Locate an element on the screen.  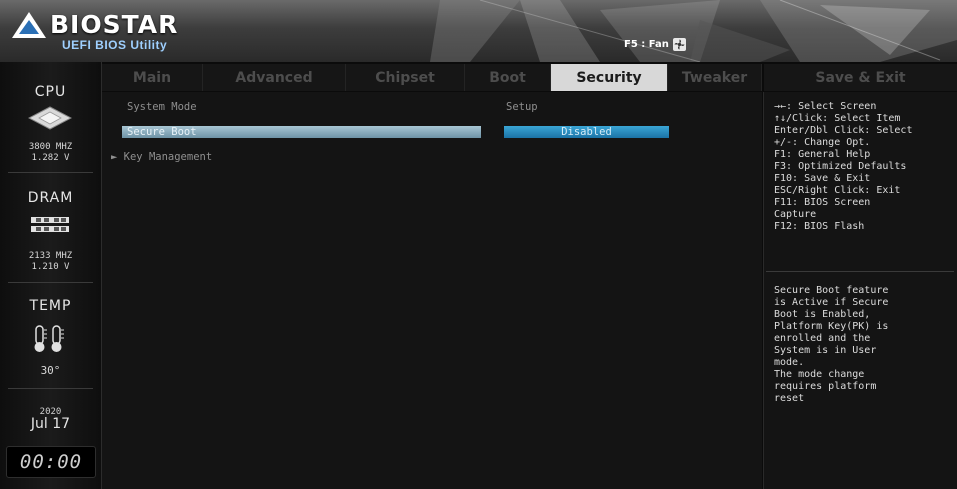
bios-header: BIOSTAR UEFI BIOS Utility F5 : Fan is located at coordinates (478, 31).